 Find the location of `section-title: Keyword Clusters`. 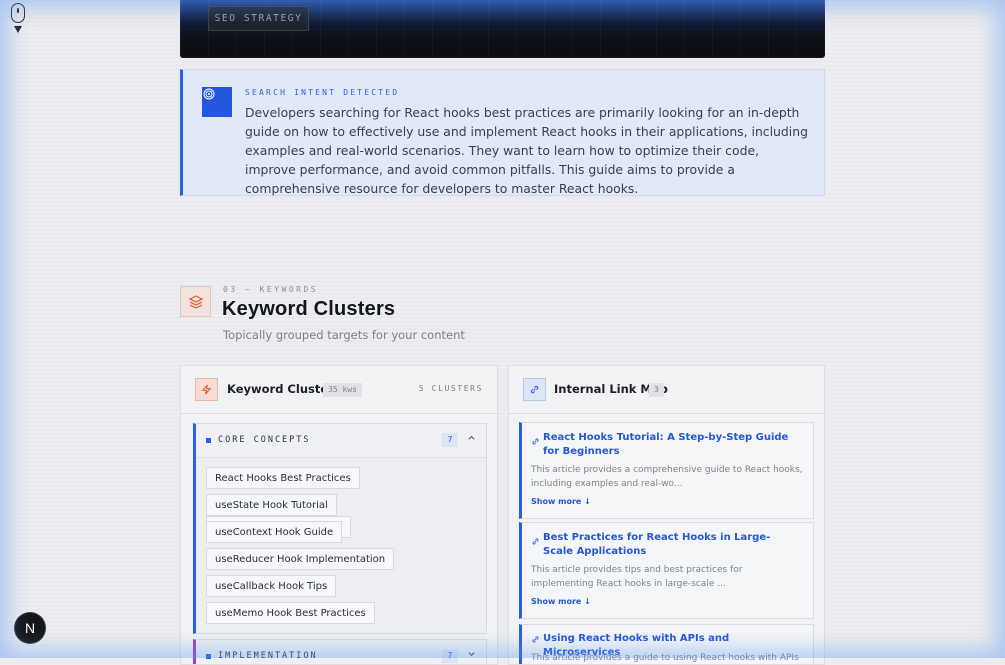

section-title: Keyword Clusters is located at coordinates (309, 309).